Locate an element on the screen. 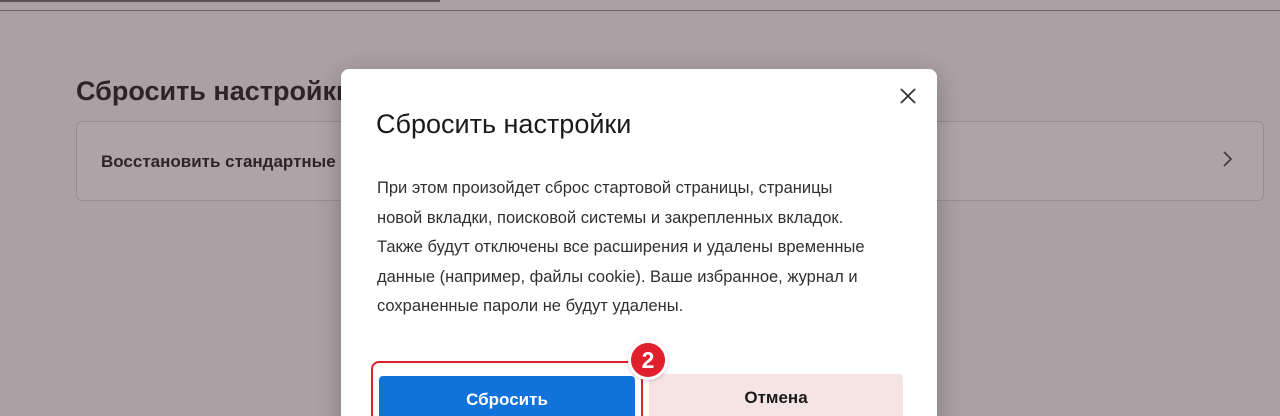  cancel-button: Отмена is located at coordinates (776, 395).